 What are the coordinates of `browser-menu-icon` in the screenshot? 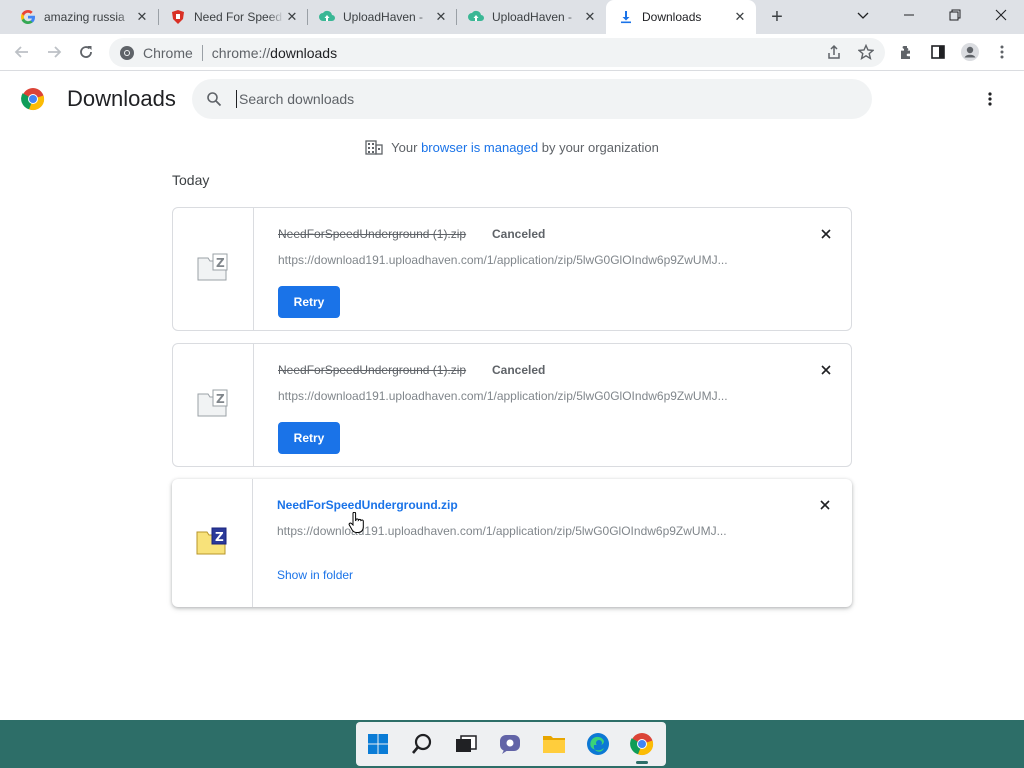 It's located at (1002, 52).